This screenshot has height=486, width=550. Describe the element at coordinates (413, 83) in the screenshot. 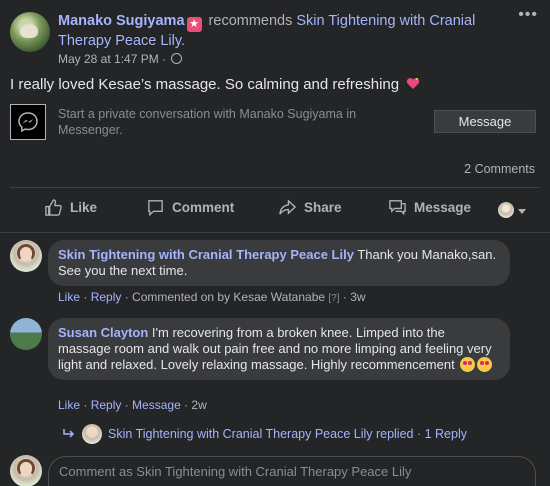

I see `sparkling-heart-icon` at that location.